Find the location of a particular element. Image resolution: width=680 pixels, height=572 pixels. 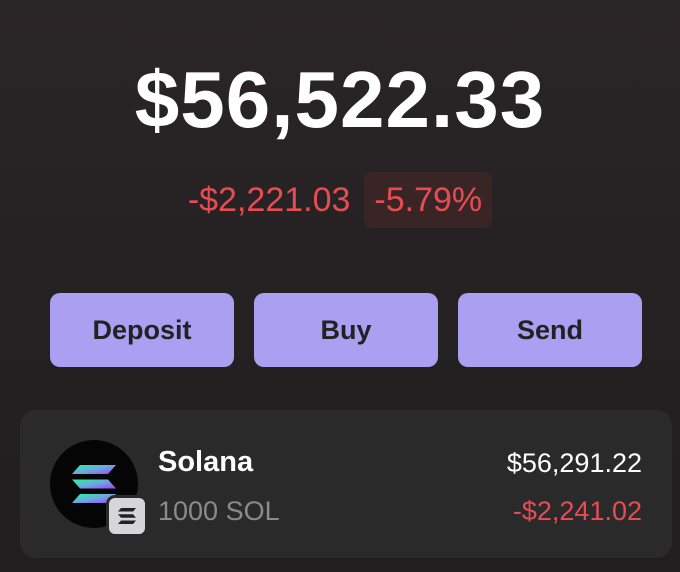

token-change: -$2,241.02 is located at coordinates (577, 511).